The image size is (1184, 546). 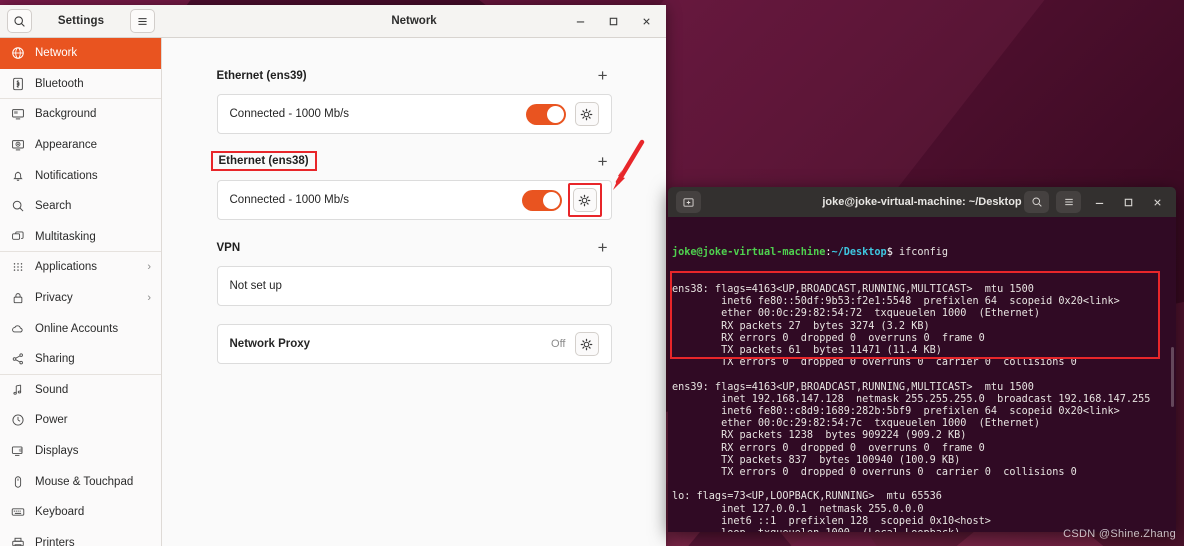 What do you see at coordinates (603, 75) in the screenshot?
I see `add-connection-button: +` at bounding box center [603, 75].